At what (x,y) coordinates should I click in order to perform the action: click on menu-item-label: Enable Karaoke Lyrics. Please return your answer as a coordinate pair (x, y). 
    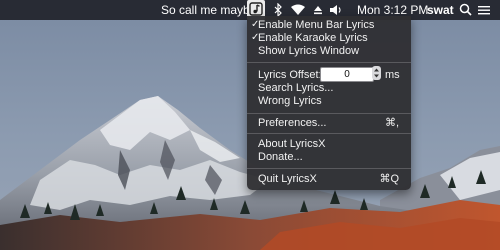
    Looking at the image, I should click on (313, 38).